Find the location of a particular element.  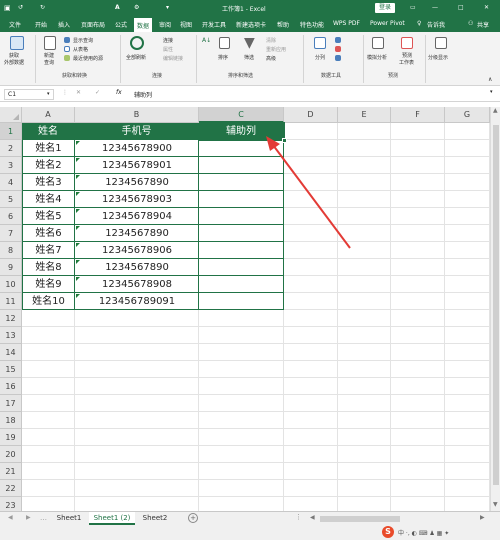

what-if-icon is located at coordinates (378, 43).